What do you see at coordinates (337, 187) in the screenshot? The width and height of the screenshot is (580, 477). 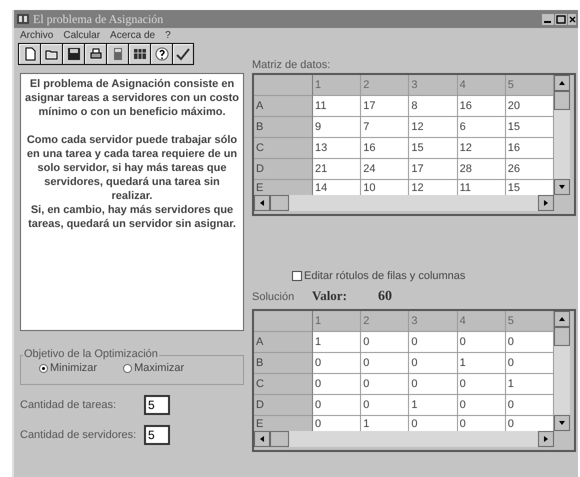 I see `table-cell: 14` at bounding box center [337, 187].